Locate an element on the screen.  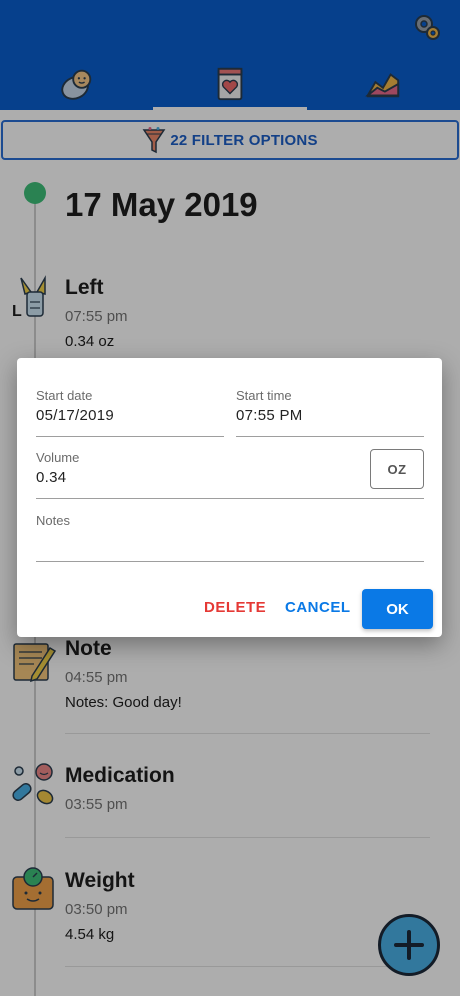
cancel-button: CANCEL is located at coordinates (318, 607).